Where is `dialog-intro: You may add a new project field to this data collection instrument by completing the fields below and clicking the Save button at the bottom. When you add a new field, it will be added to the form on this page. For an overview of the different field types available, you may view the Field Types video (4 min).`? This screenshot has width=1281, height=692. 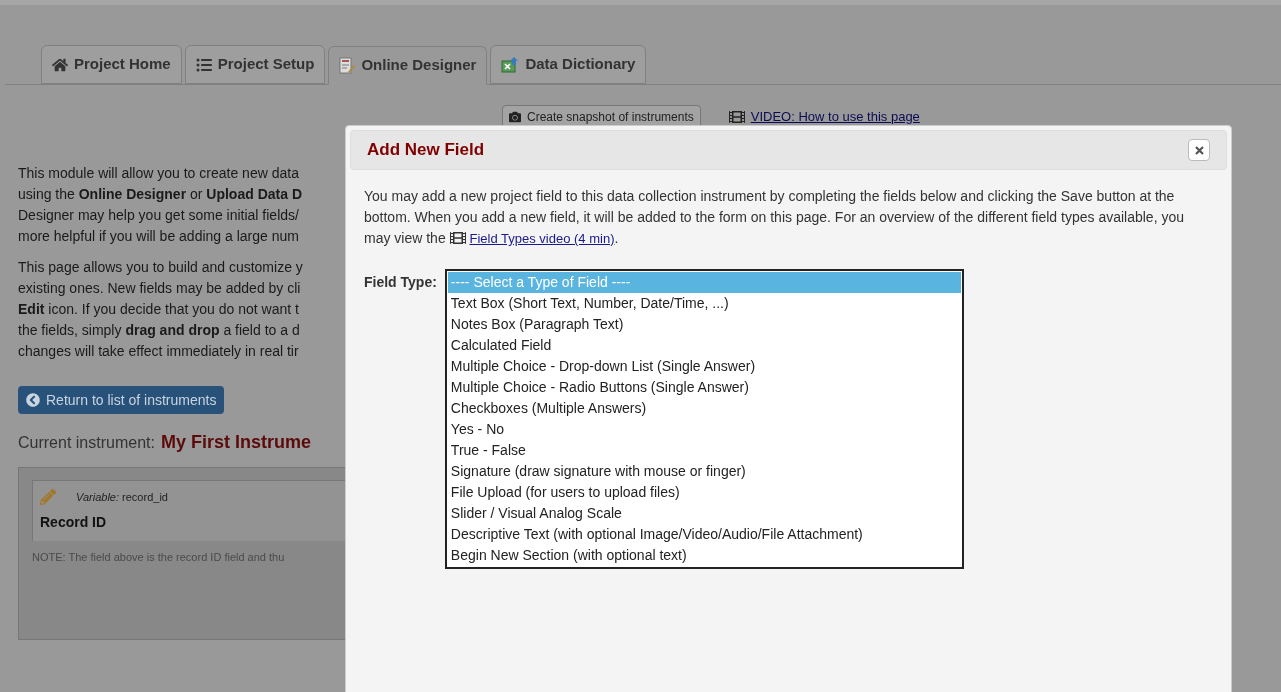 dialog-intro: You may add a new project field to this data collection instrument by completing the fields below and clicking the Save button at the bottom. When you add a new field, it will be added to the form on this page. For an overview of the different field types available, you may view the Field Types video (4 min). is located at coordinates (774, 217).